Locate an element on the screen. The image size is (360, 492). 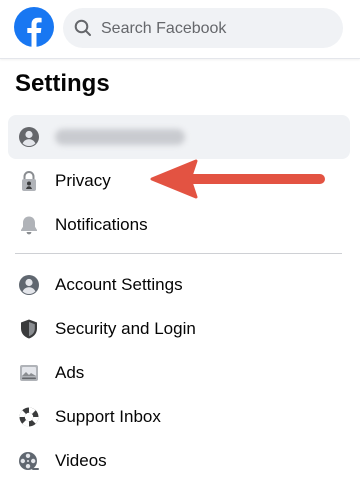
top-bar is located at coordinates (180, 29).